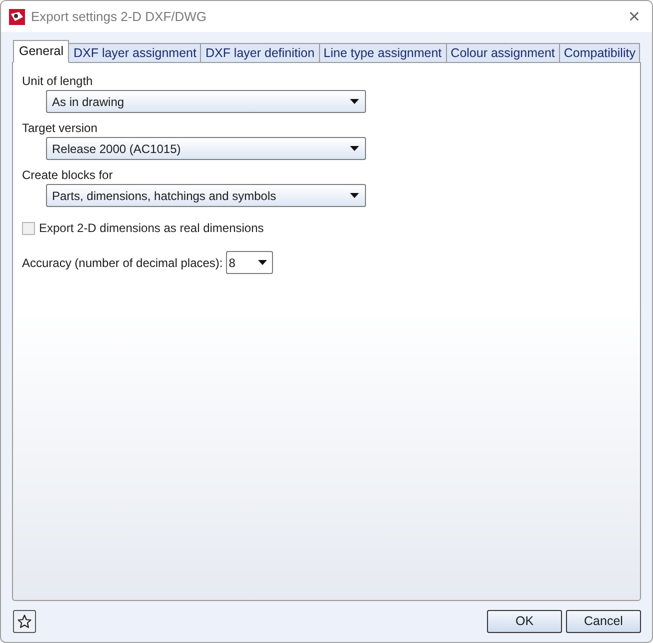 This screenshot has width=653, height=643. What do you see at coordinates (503, 53) in the screenshot?
I see `tab: Colour assignment` at bounding box center [503, 53].